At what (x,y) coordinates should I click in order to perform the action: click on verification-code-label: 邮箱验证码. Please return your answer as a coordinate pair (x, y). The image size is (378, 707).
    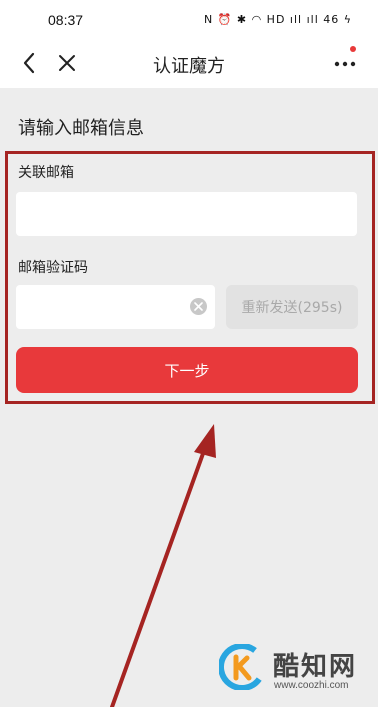
    Looking at the image, I should click on (53, 268).